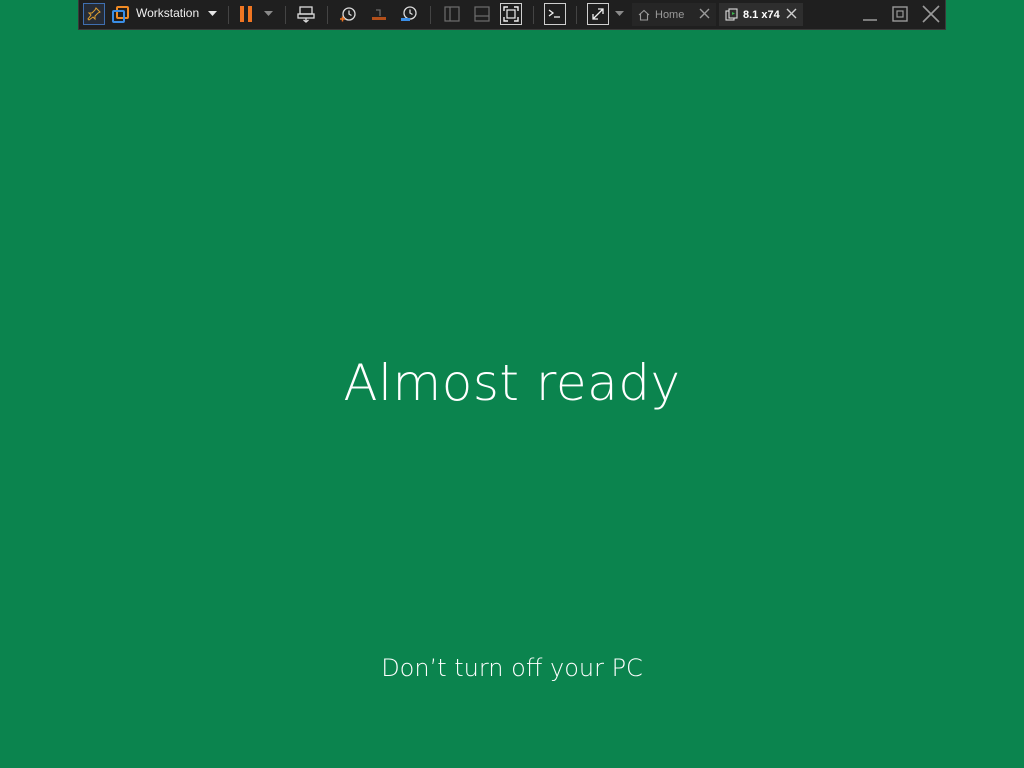 This screenshot has width=1024, height=768. I want to click on close-tab-vm-button, so click(791, 13).